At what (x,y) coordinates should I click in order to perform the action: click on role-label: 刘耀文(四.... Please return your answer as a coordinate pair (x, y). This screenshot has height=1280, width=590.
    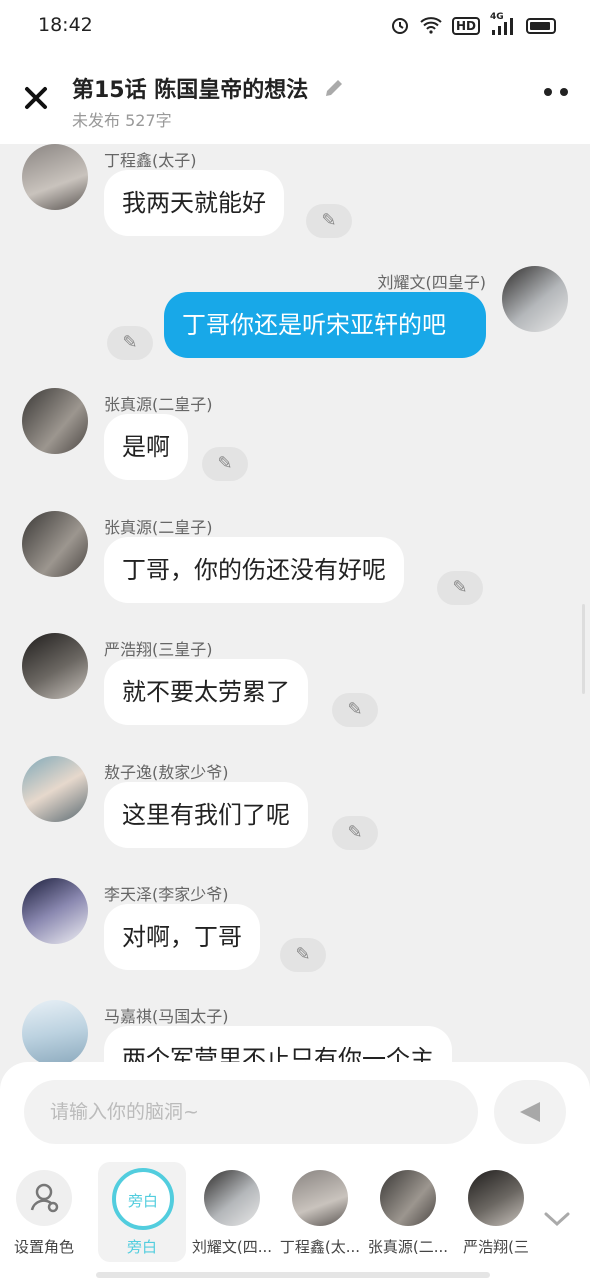
    Looking at the image, I should click on (232, 1247).